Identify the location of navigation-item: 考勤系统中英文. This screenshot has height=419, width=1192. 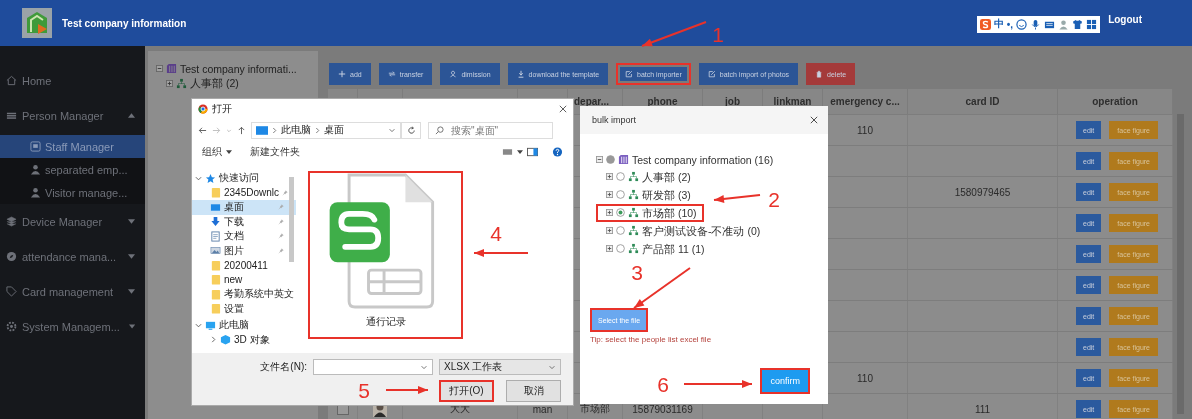
(244, 294).